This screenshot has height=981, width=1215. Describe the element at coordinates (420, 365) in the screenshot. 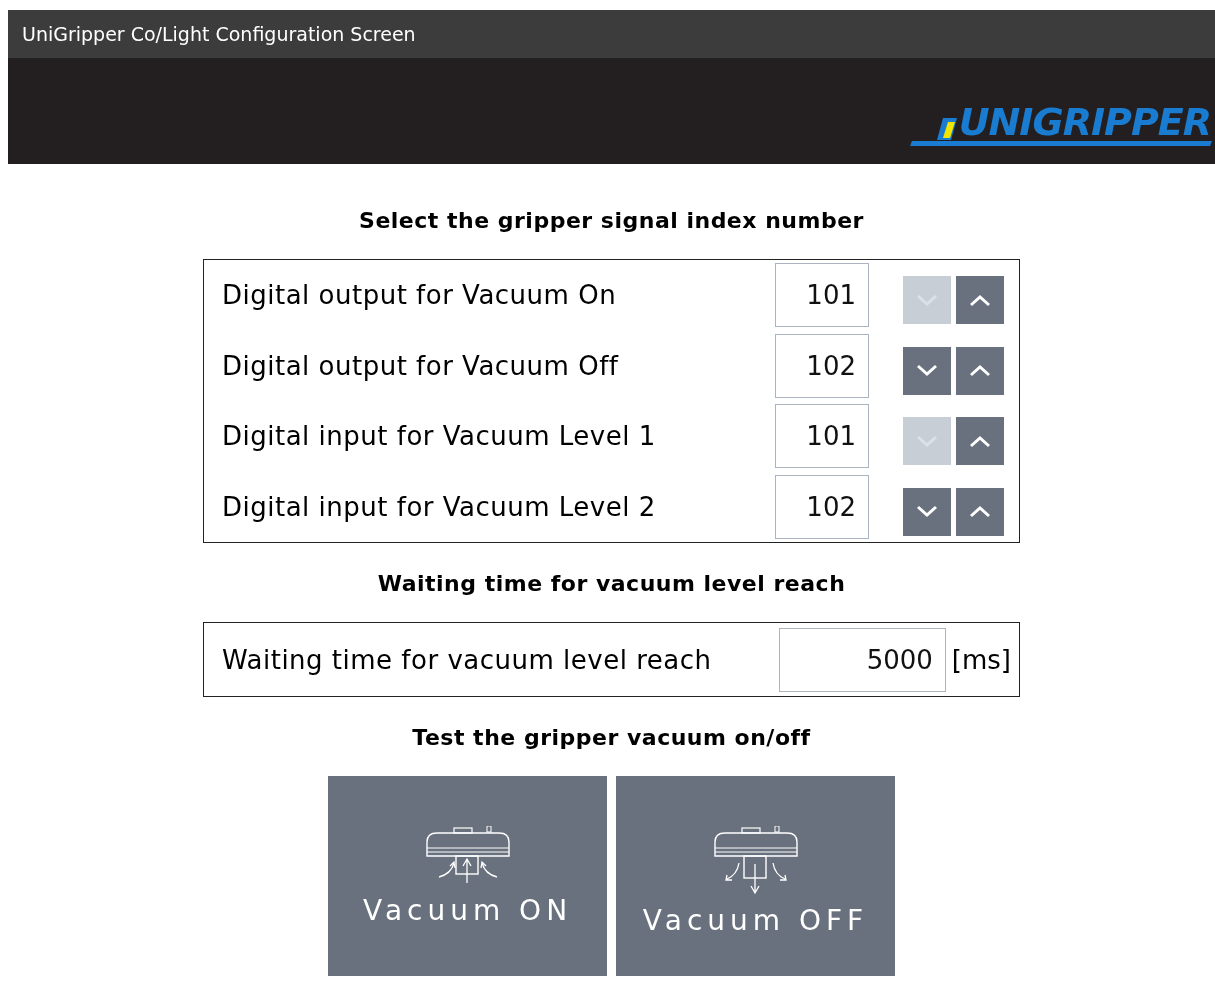

I see `field-label: Digital output for Vacuum Off` at that location.